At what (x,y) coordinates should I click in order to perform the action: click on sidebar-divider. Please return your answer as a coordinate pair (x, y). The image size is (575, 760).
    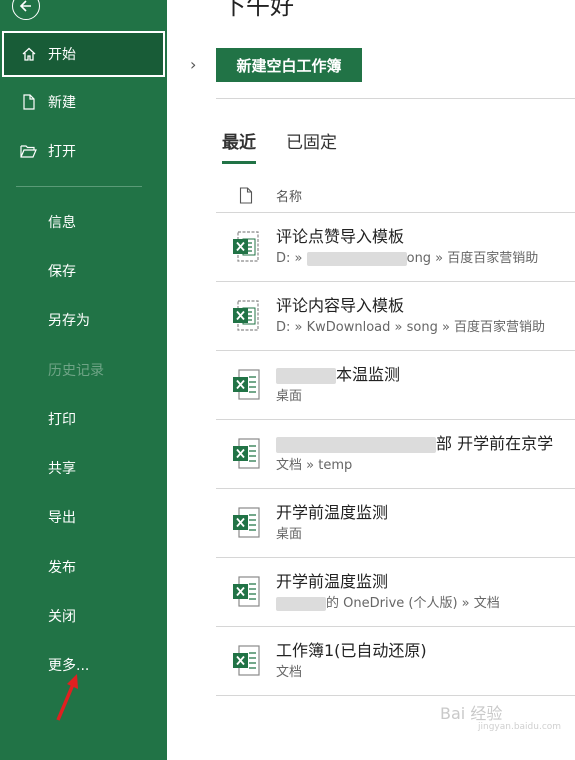
    Looking at the image, I should click on (79, 186).